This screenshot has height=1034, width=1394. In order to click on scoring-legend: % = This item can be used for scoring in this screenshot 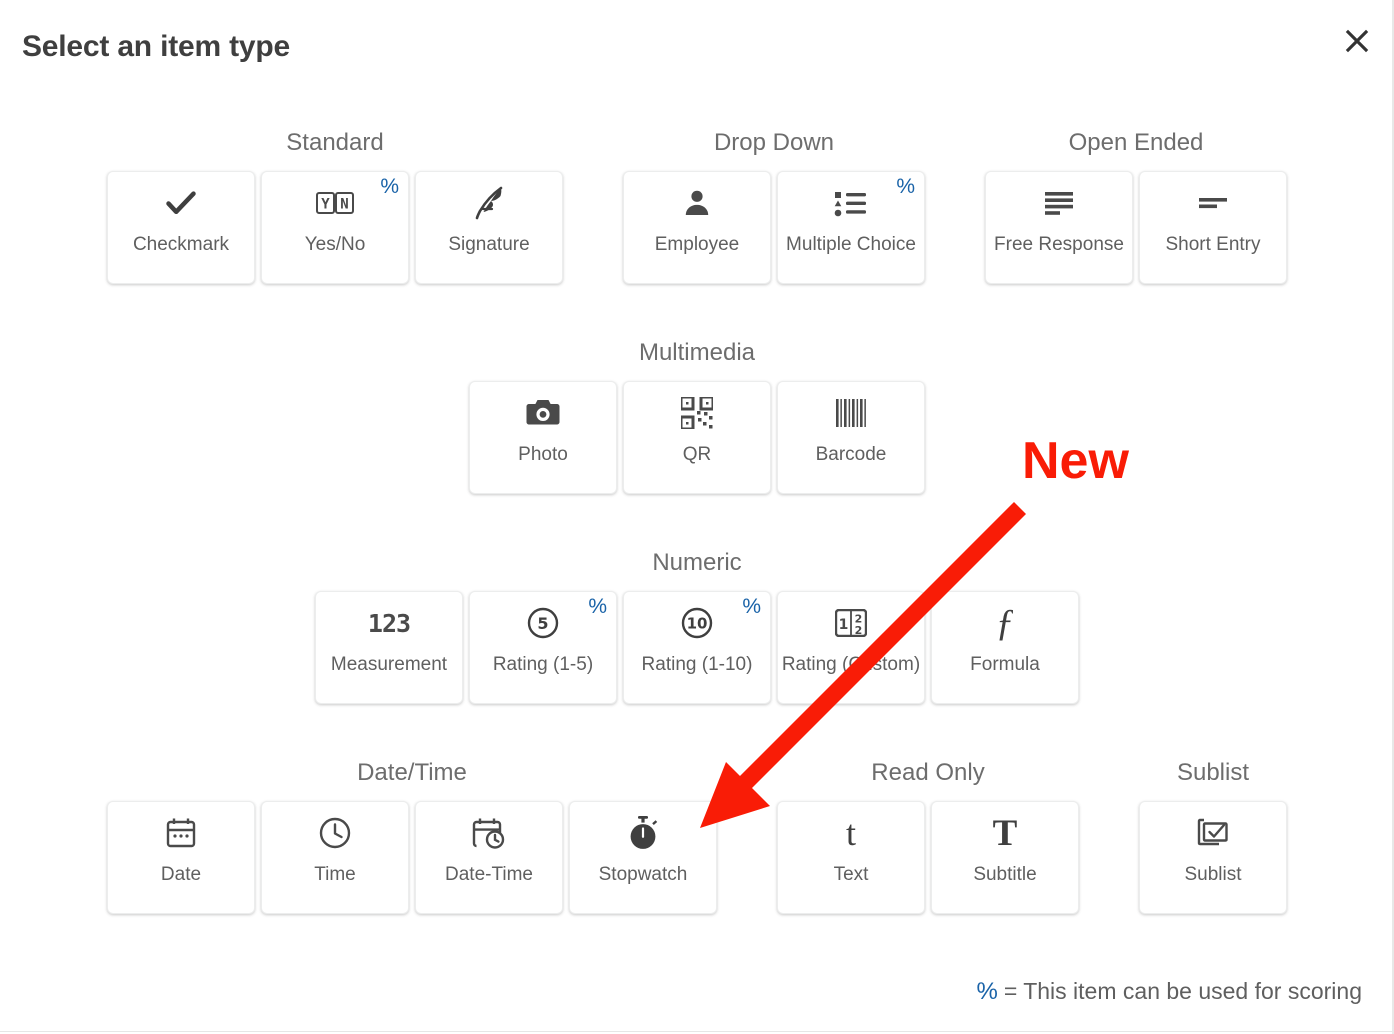, I will do `click(1169, 992)`.